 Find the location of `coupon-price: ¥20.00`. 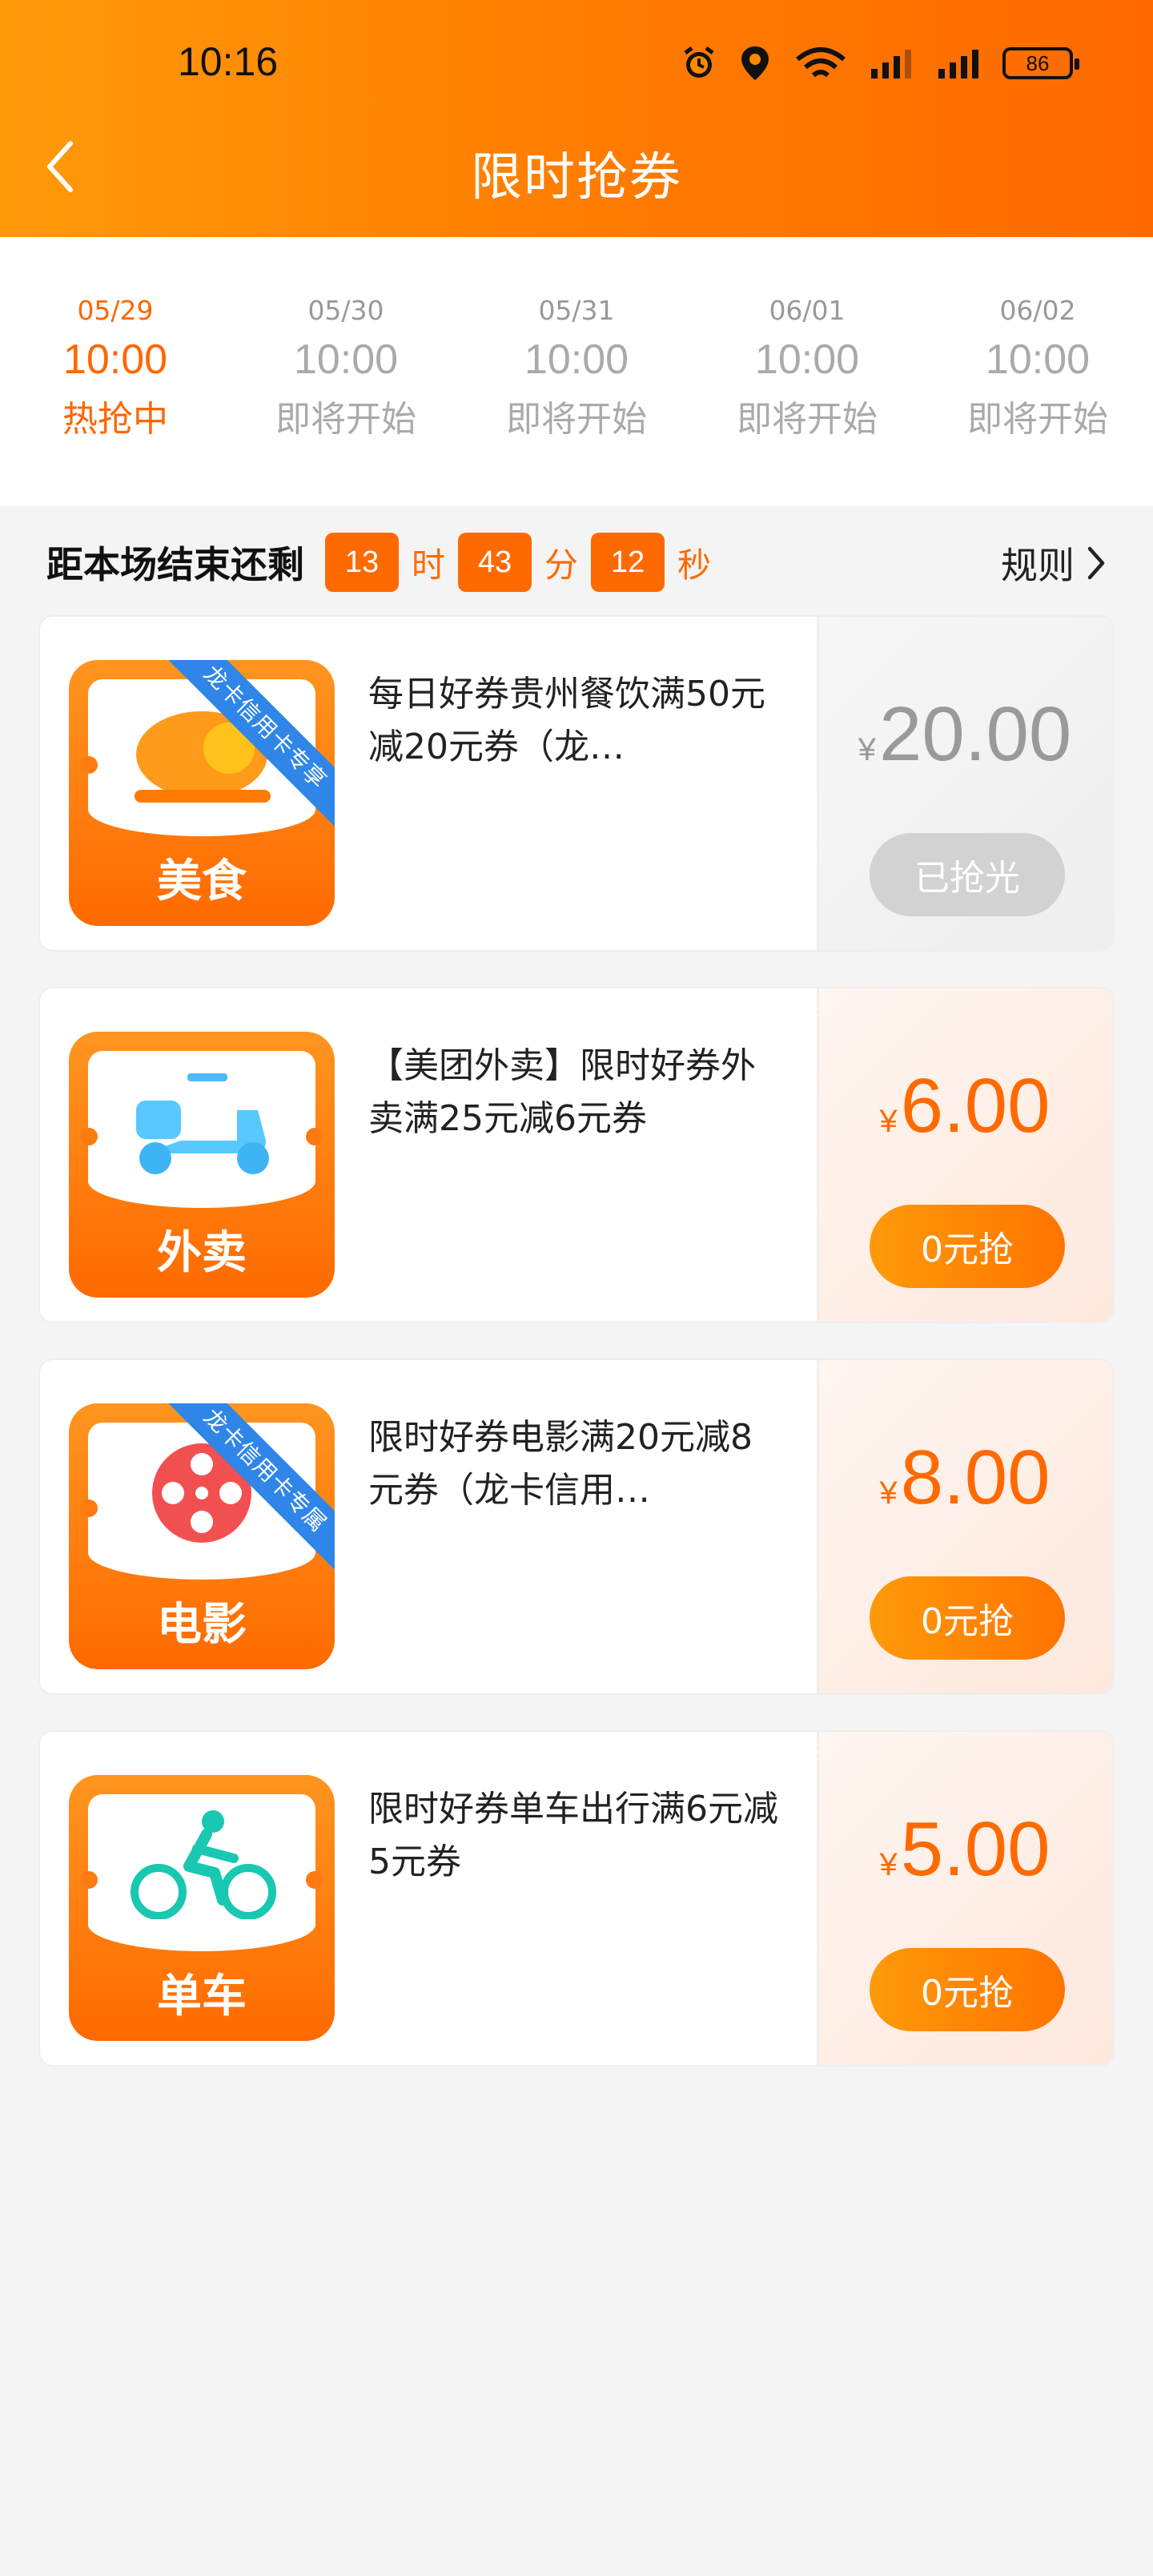

coupon-price: ¥20.00 is located at coordinates (965, 734).